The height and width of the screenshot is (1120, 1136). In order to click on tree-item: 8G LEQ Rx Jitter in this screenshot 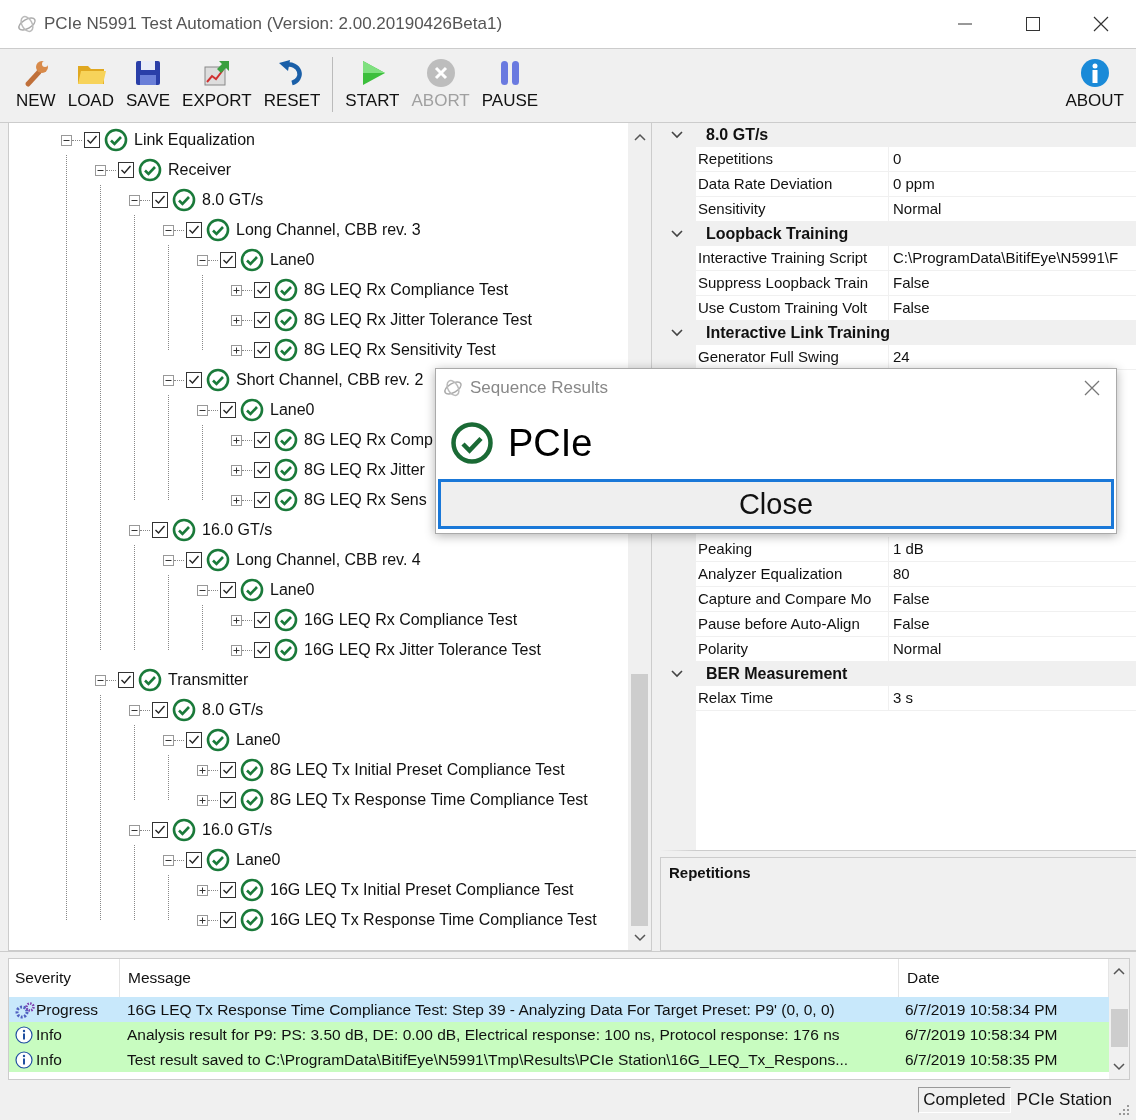, I will do `click(364, 470)`.